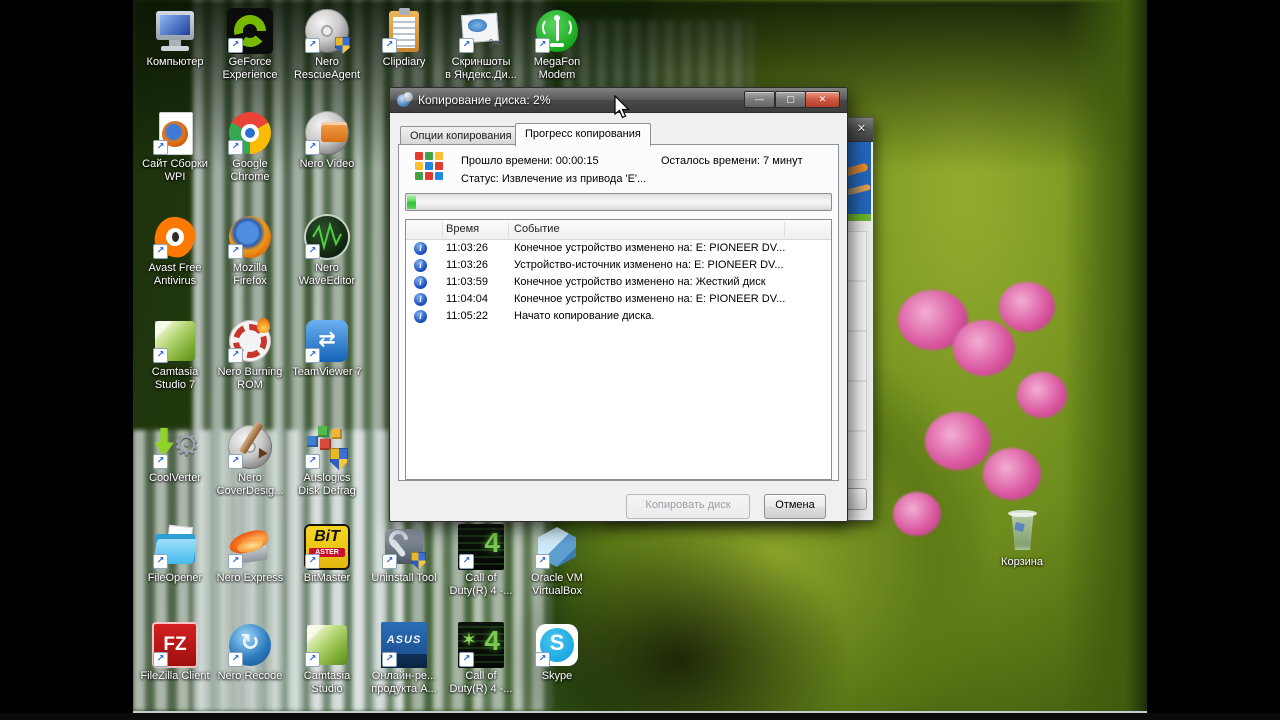 This screenshot has height=720, width=1280. I want to click on desktop-icon-rescueagent: ↗ Nero RescueAgent, so click(327, 45).